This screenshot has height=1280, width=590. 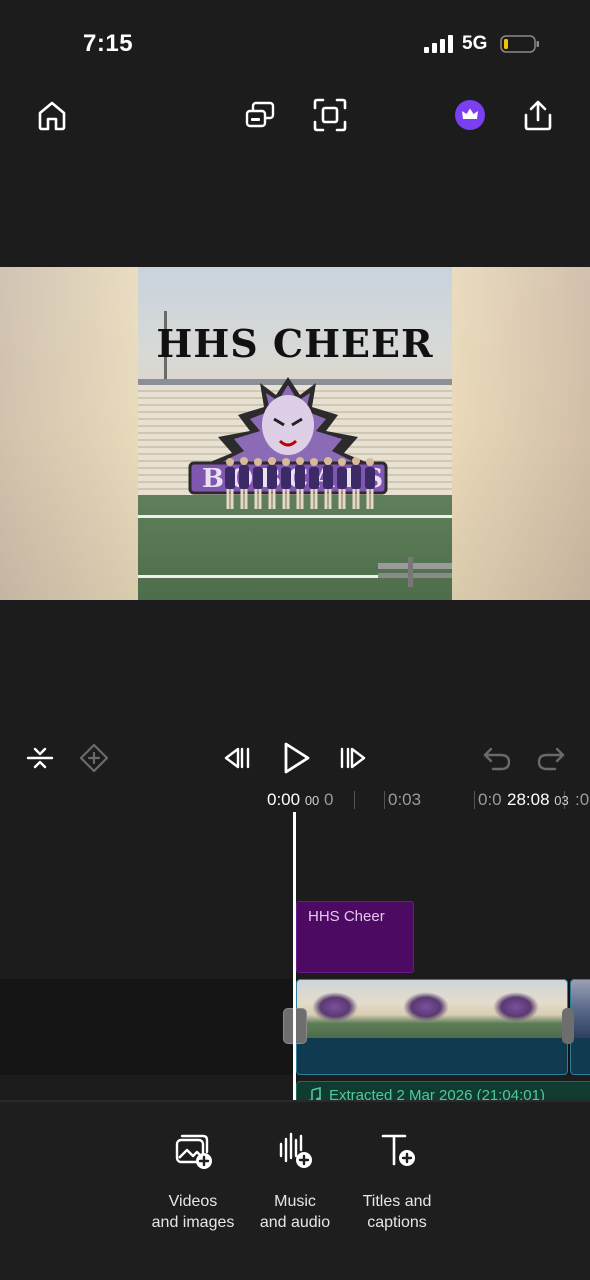 I want to click on status-bar: 7:15 5G, so click(x=295, y=40).